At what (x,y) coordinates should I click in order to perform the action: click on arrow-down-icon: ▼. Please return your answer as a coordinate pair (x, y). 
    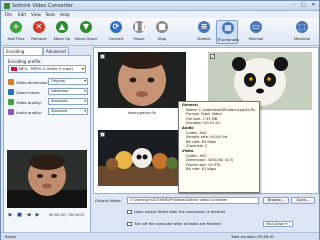
    Looking at the image, I should click on (86, 27).